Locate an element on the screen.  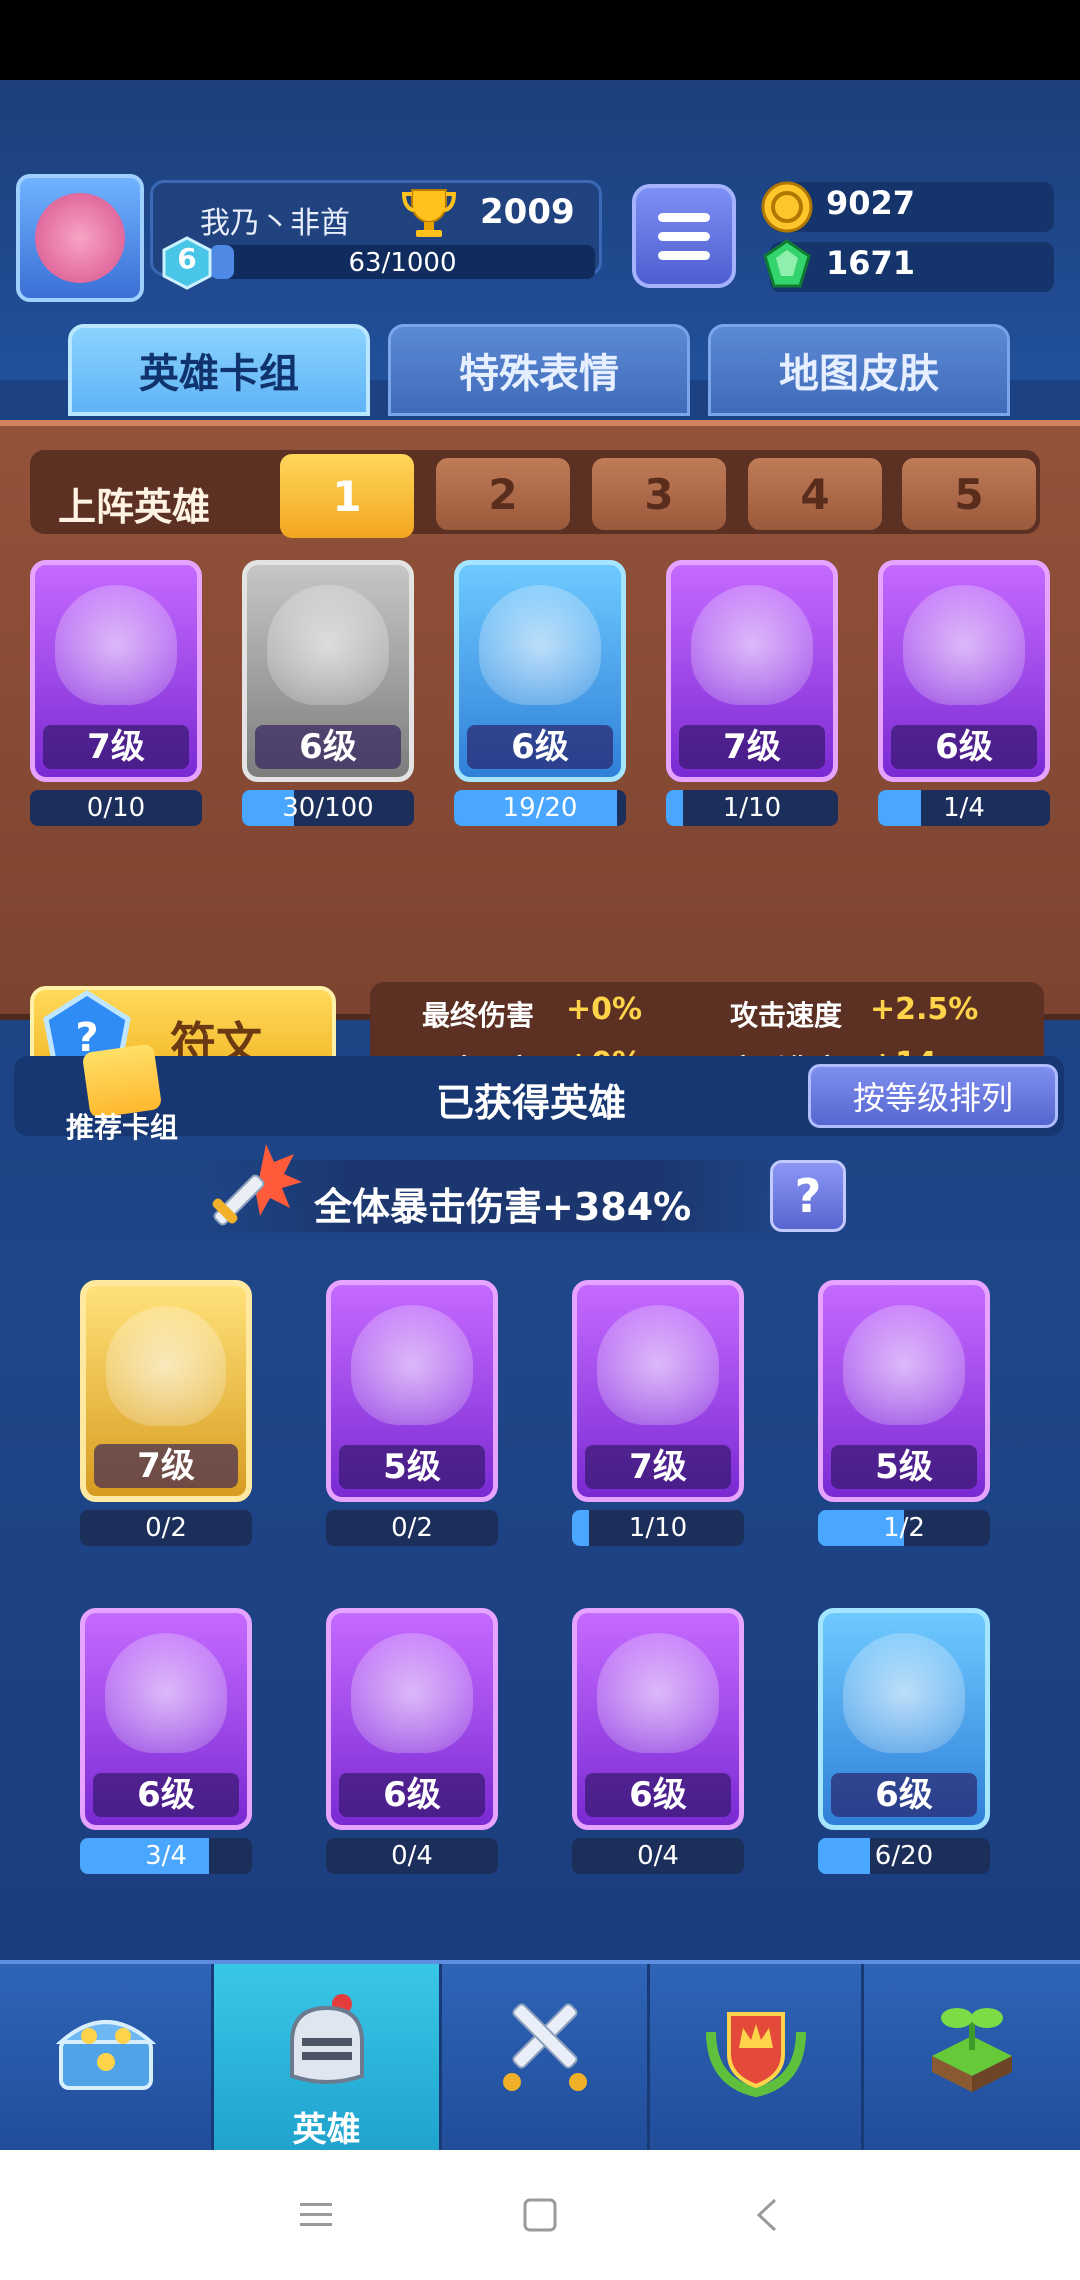
nav-shop is located at coordinates (107, 2057).